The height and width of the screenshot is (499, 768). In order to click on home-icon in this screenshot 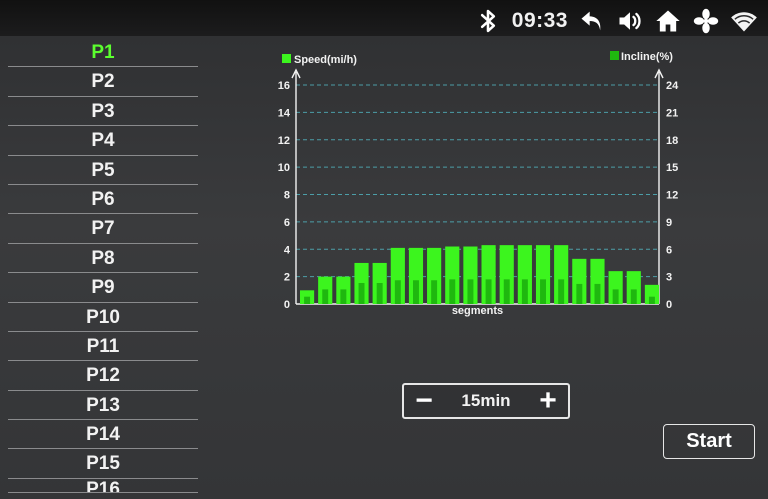, I will do `click(668, 21)`.